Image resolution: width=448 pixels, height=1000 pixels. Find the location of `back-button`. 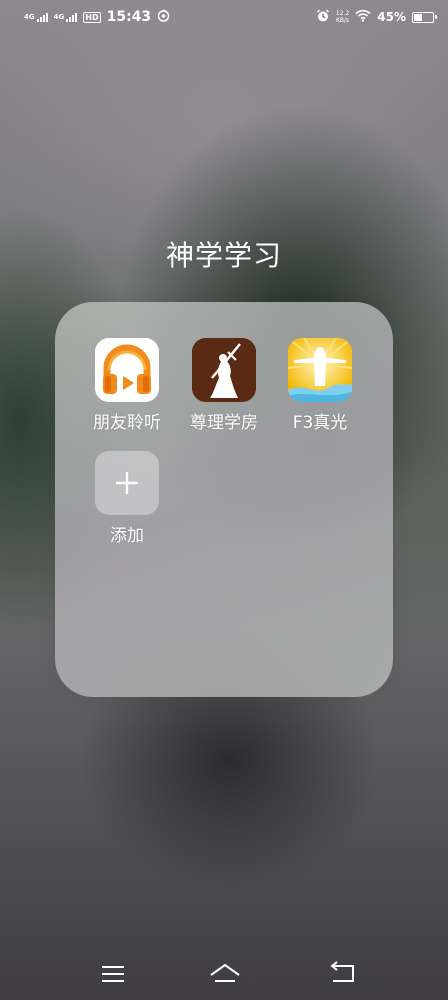

back-button is located at coordinates (342, 974).